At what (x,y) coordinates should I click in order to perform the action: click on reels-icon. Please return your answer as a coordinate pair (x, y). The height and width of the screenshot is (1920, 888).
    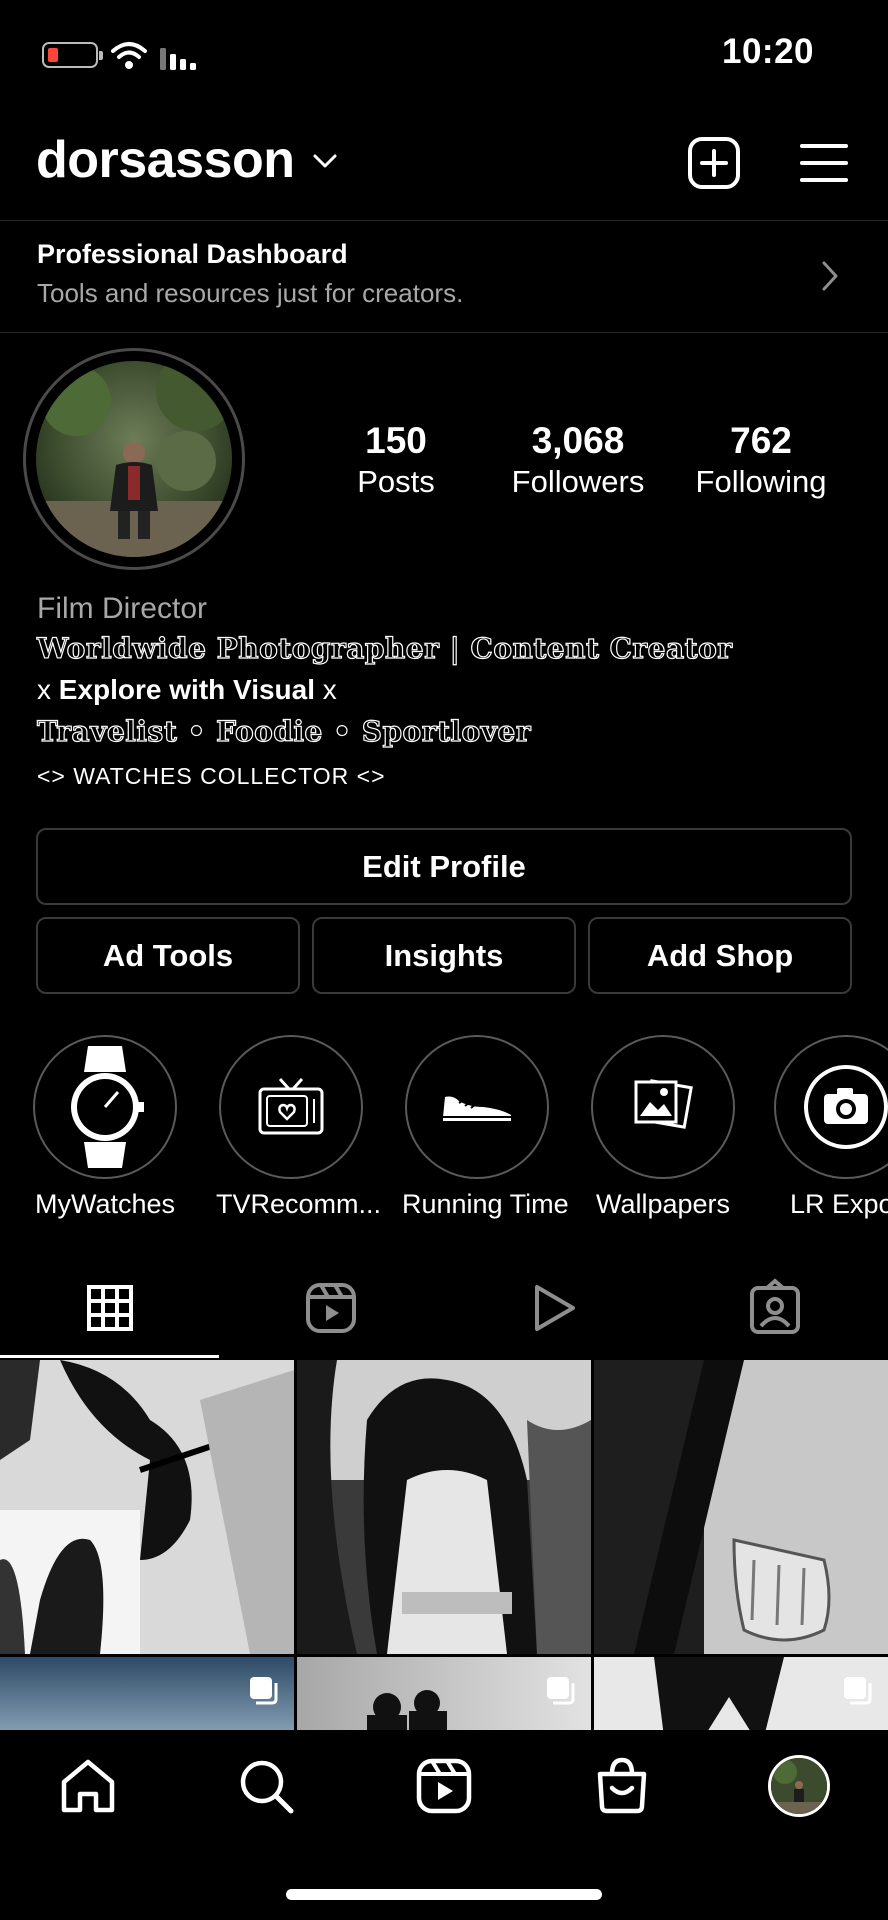
    Looking at the image, I should click on (331, 1308).